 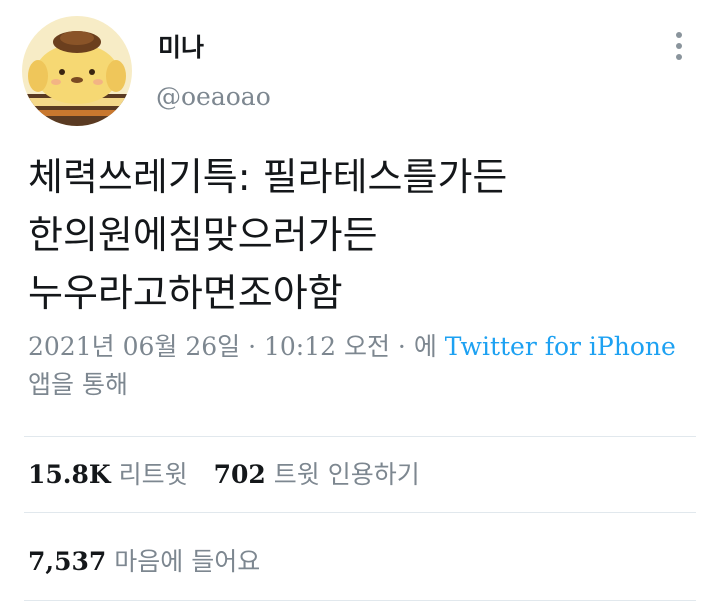 What do you see at coordinates (239, 474) in the screenshot?
I see `quote-tweets-count: 702` at bounding box center [239, 474].